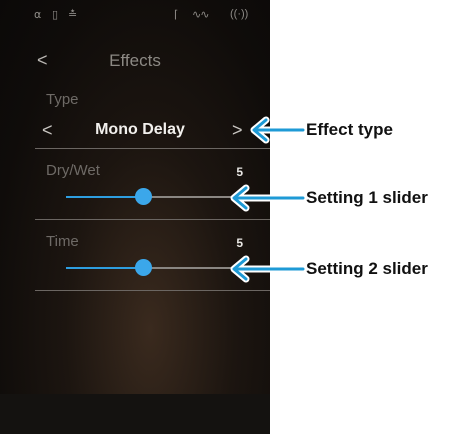  Describe the element at coordinates (349, 129) in the screenshot. I see `callout-effect-type: Effect type` at that location.